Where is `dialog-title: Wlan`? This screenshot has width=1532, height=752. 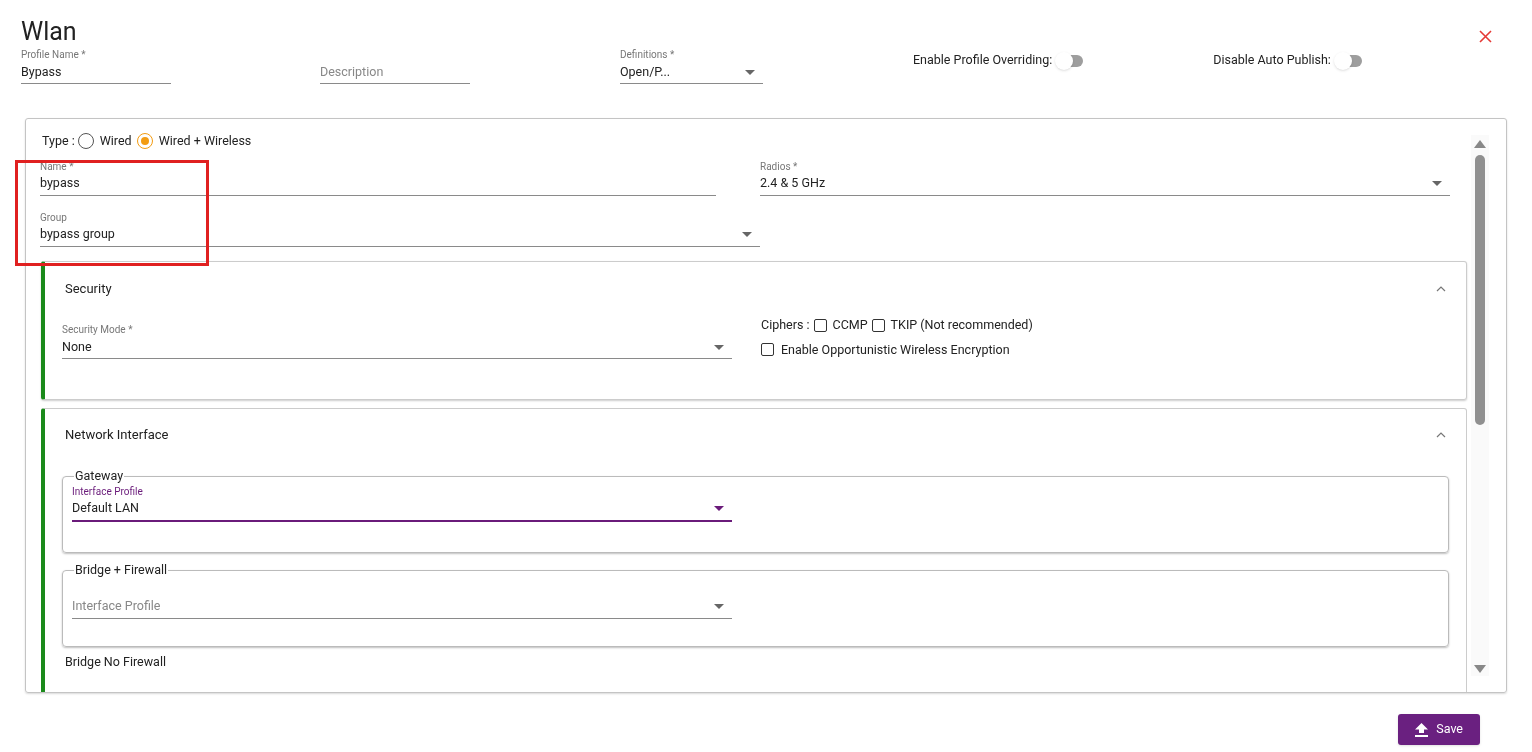 dialog-title: Wlan is located at coordinates (49, 32).